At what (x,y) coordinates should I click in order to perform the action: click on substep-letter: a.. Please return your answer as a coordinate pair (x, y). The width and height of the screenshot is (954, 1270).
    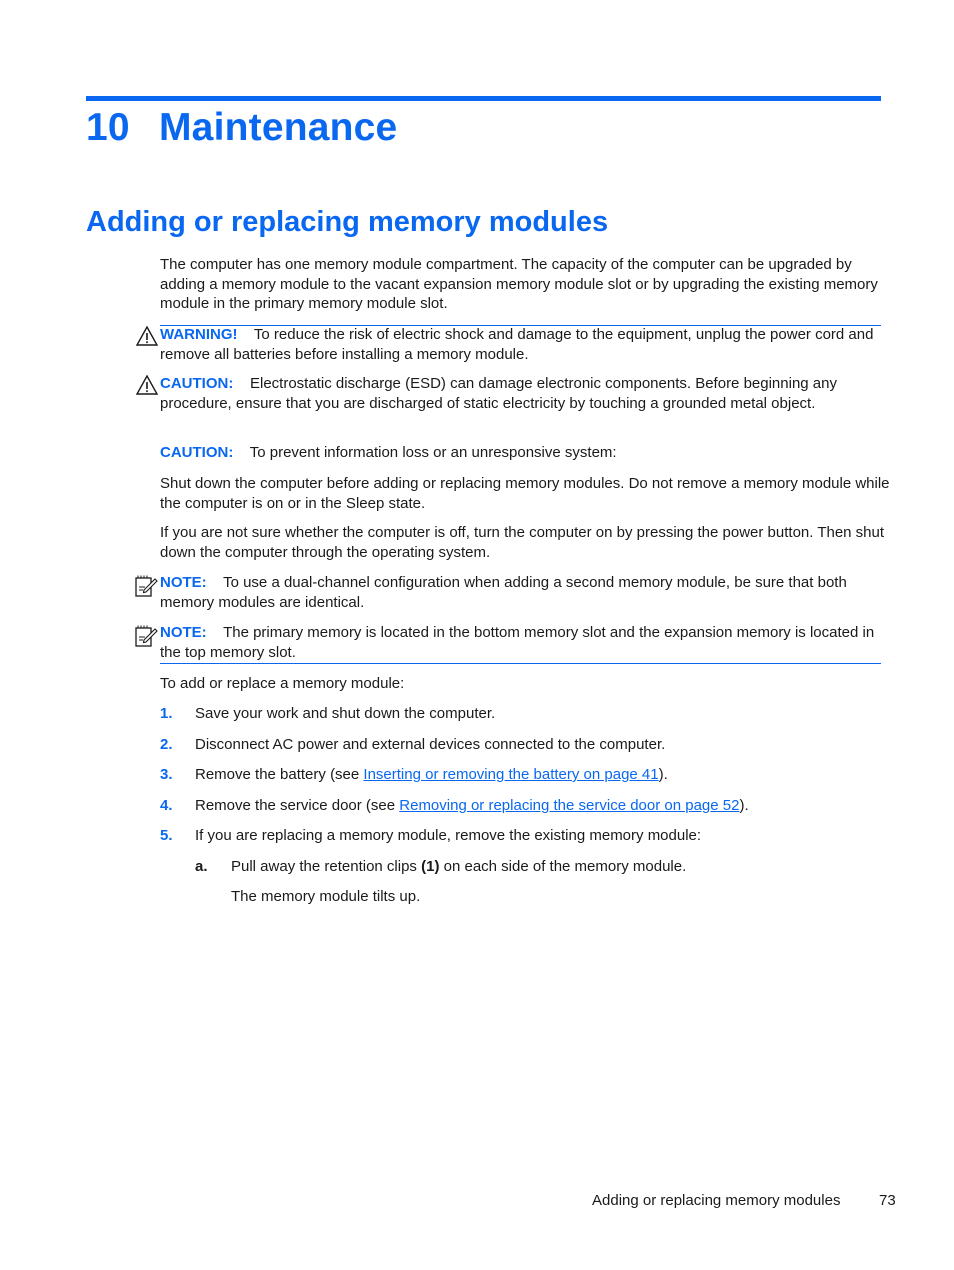
    Looking at the image, I should click on (201, 866).